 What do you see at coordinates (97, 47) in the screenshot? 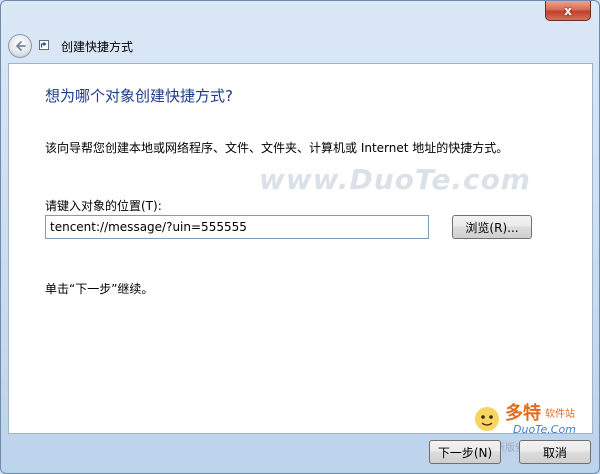
I see `window-title: 创建快捷方式` at bounding box center [97, 47].